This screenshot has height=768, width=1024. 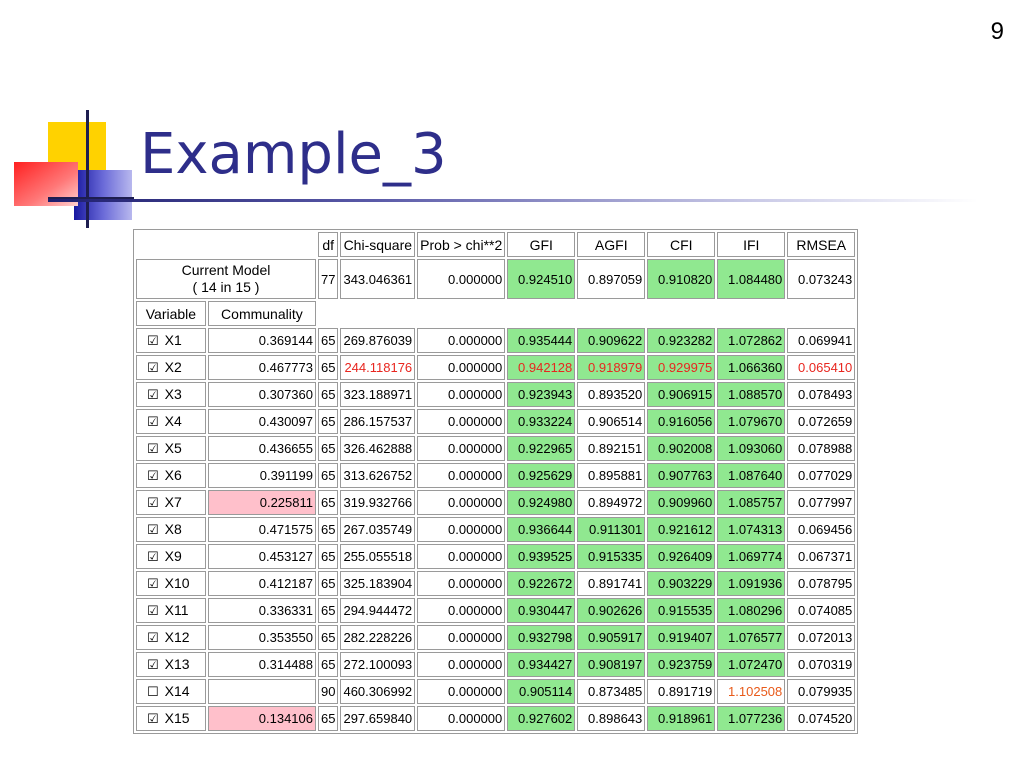 I want to click on variable-label: X11, so click(x=176, y=610).